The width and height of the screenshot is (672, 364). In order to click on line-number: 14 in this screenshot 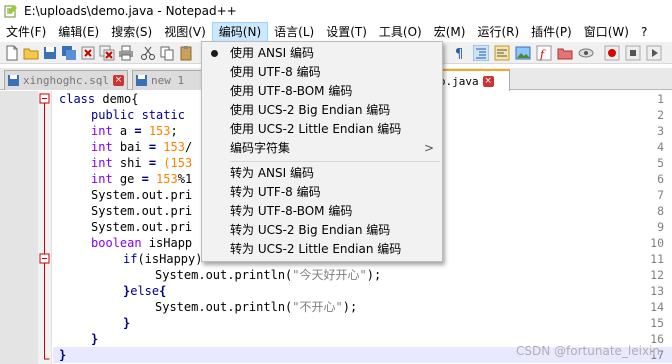, I will do `click(657, 307)`.